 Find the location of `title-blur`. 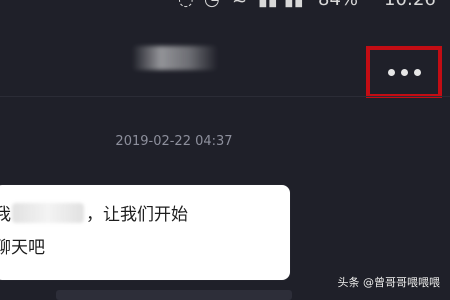

title-blur is located at coordinates (175, 58).